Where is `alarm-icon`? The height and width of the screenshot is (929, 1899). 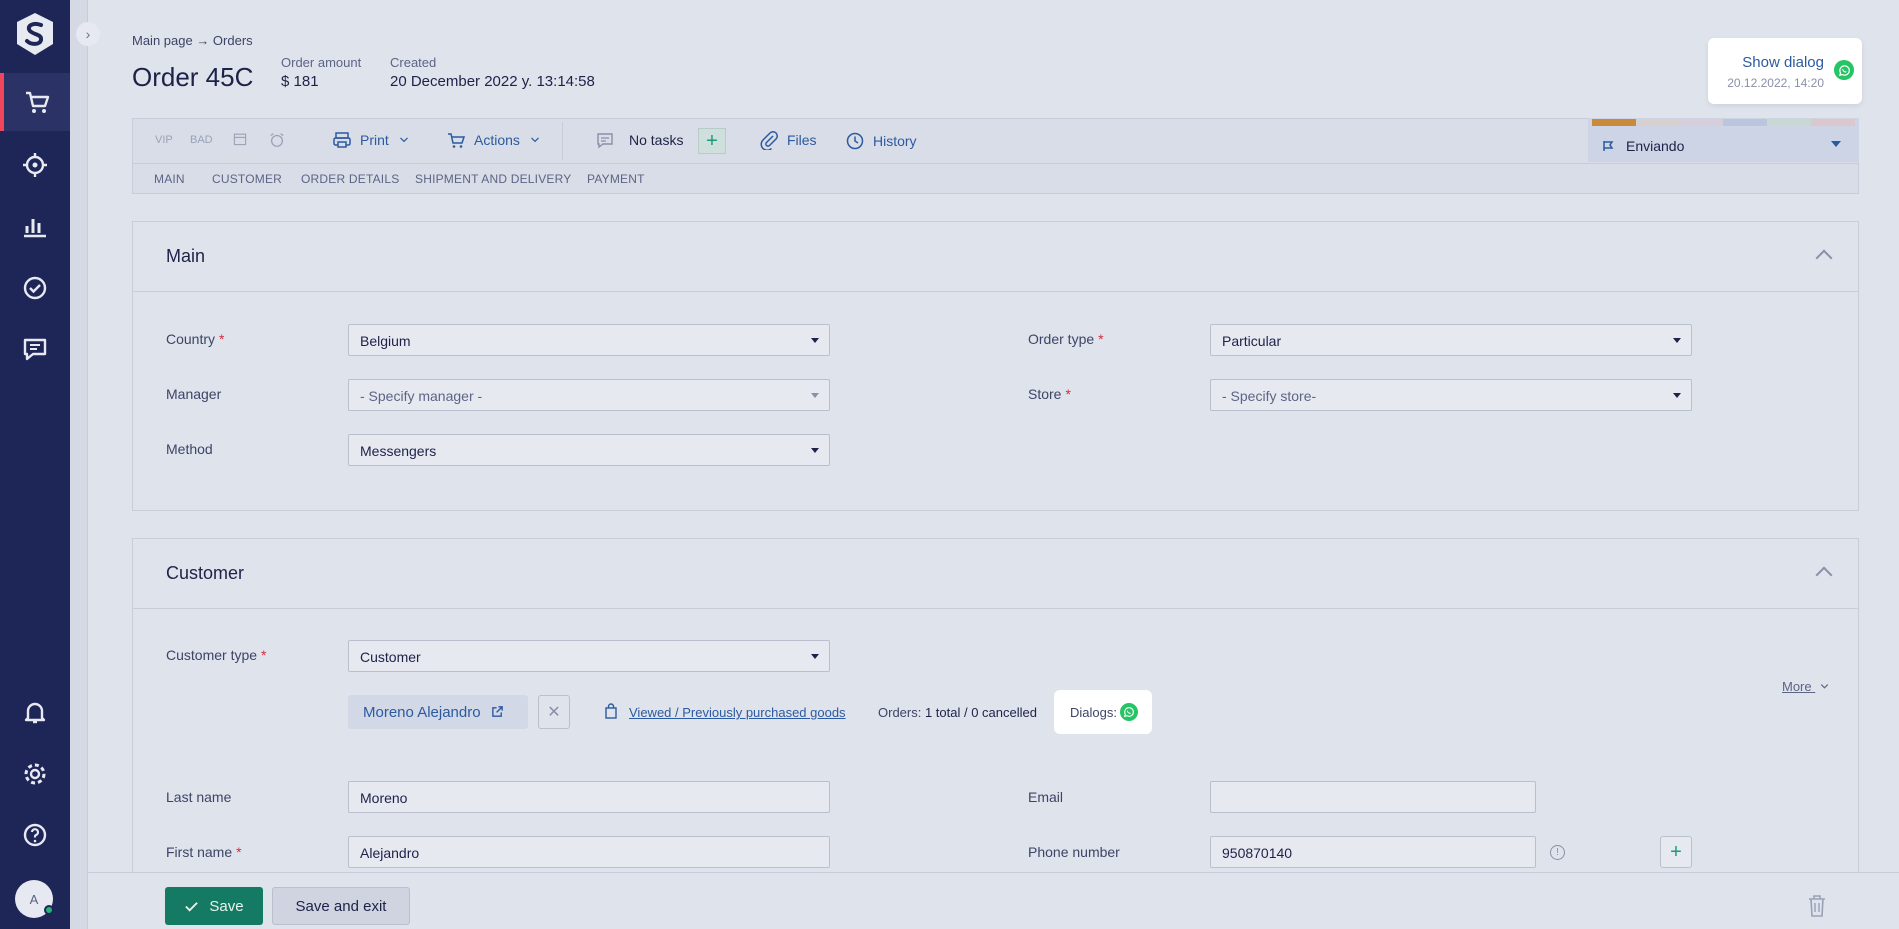
alarm-icon is located at coordinates (277, 140).